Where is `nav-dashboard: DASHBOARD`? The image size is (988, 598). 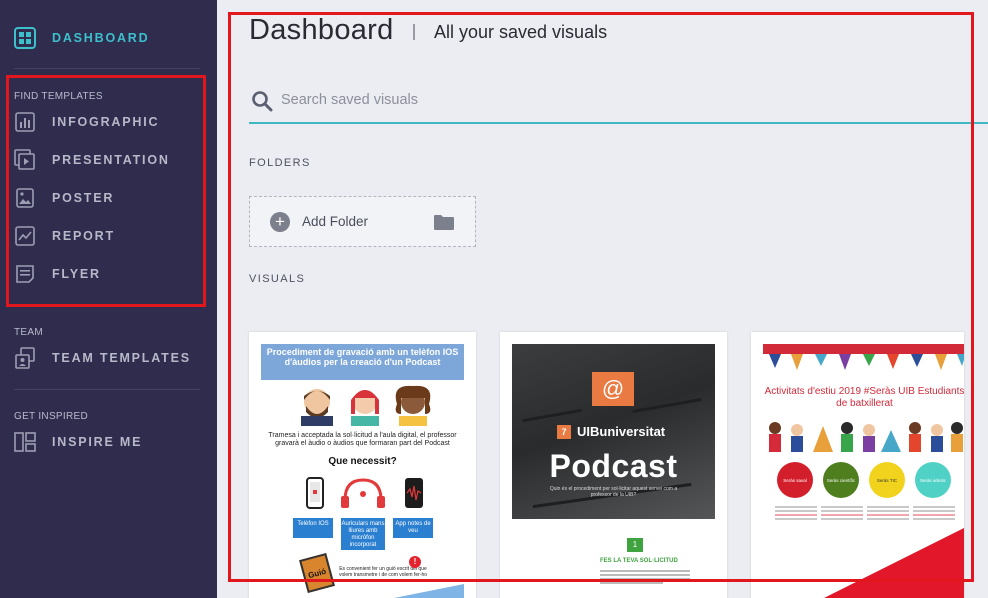 nav-dashboard: DASHBOARD is located at coordinates (81, 38).